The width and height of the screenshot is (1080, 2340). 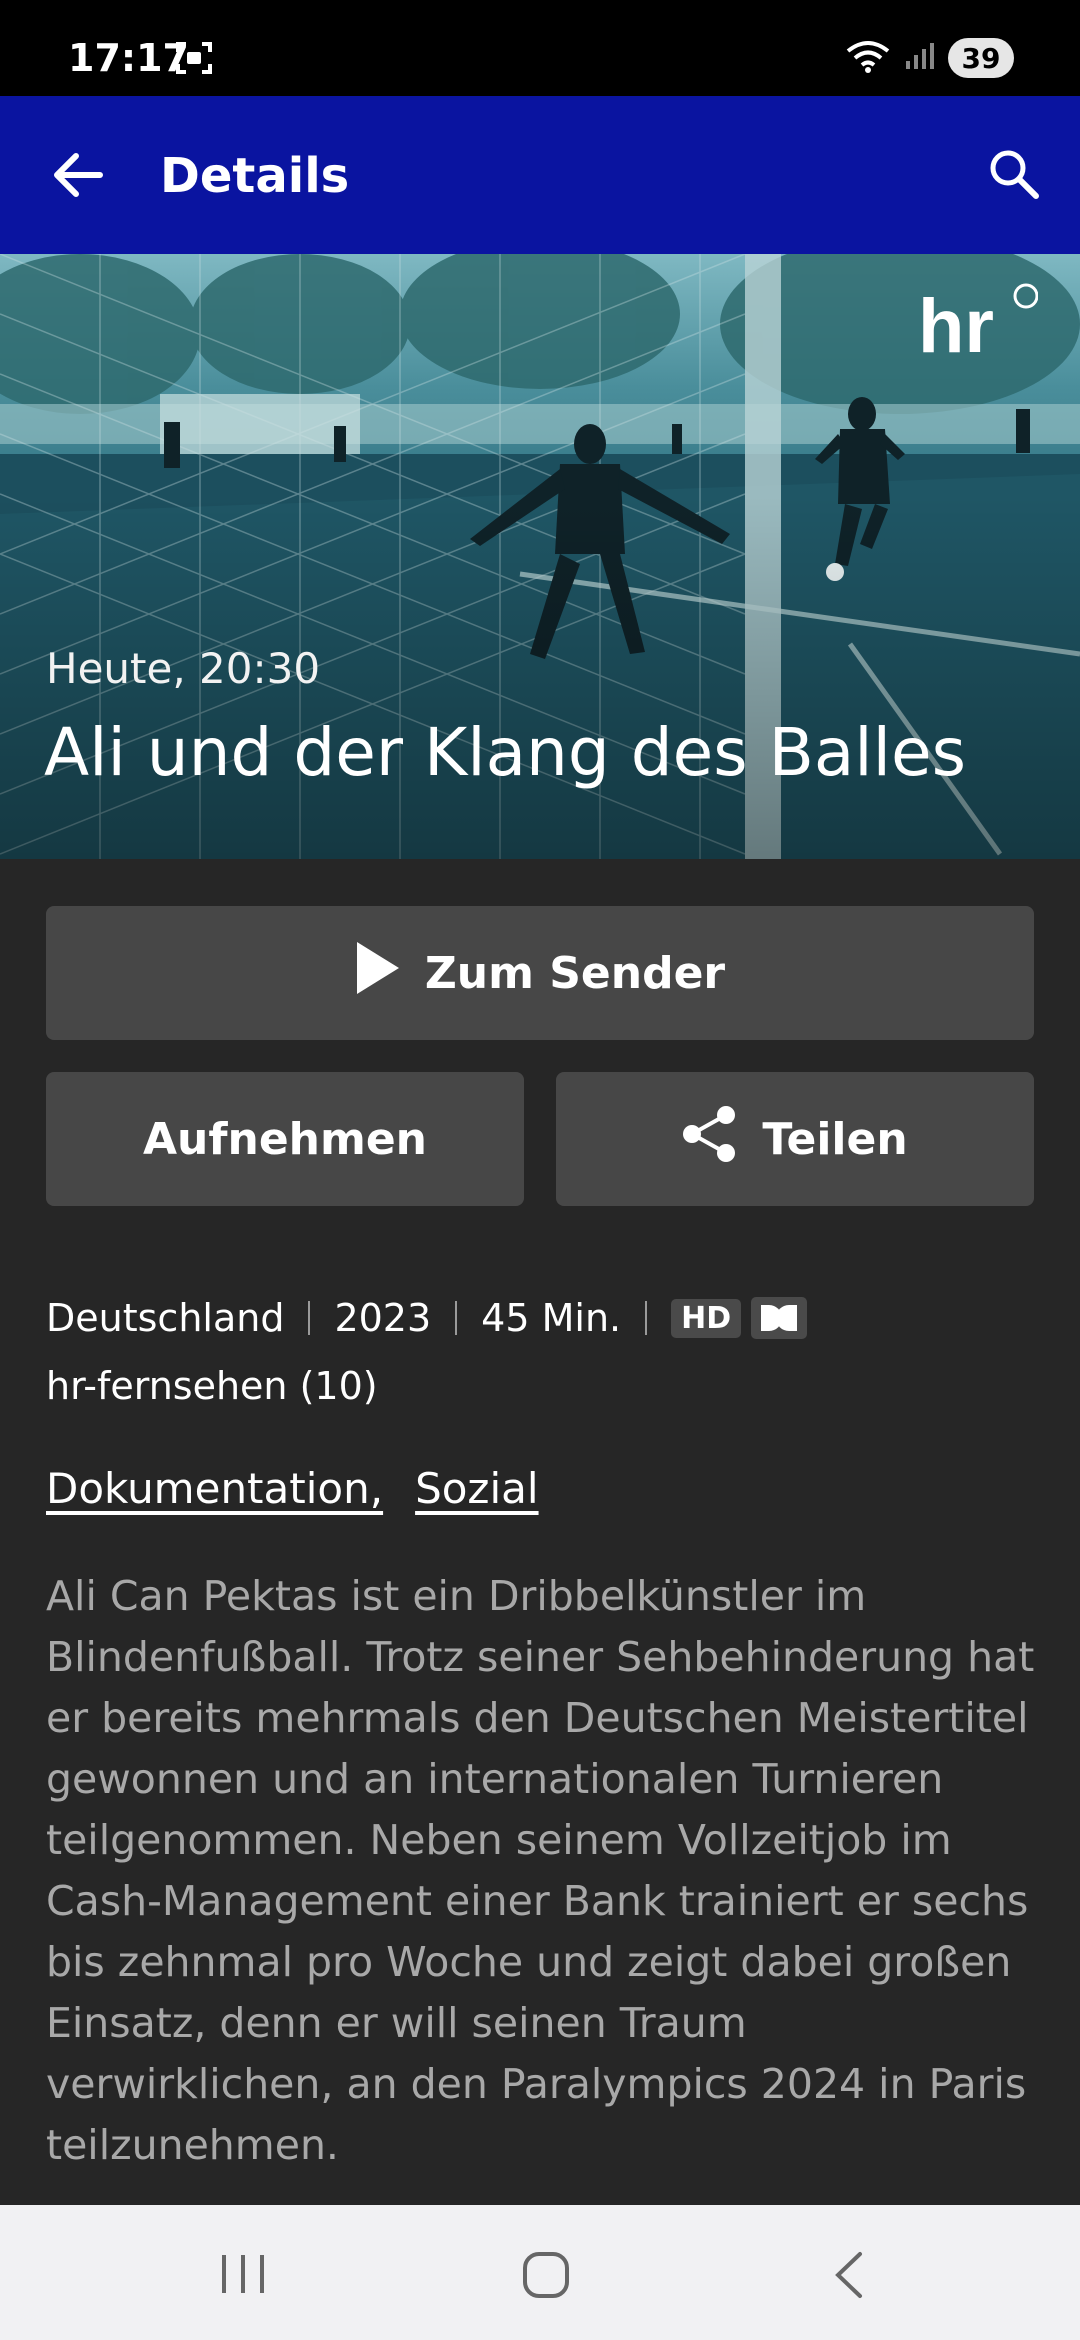 What do you see at coordinates (540, 48) in the screenshot?
I see `status-bar: 17:17 39` at bounding box center [540, 48].